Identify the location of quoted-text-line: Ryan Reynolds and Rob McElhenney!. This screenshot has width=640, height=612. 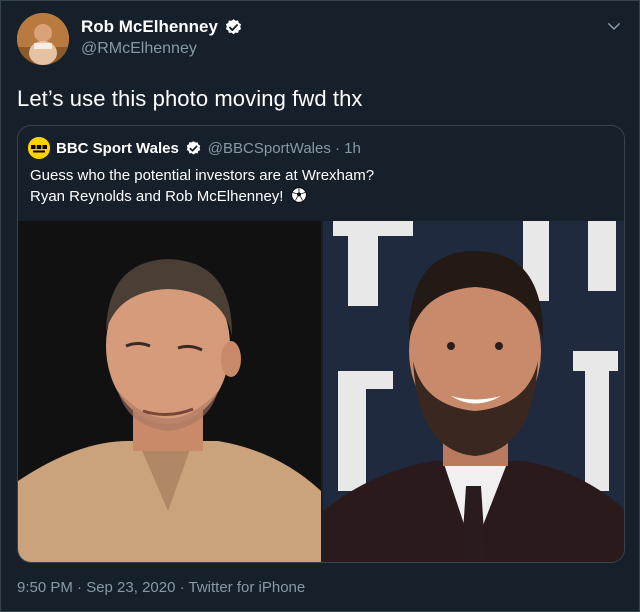
(202, 196).